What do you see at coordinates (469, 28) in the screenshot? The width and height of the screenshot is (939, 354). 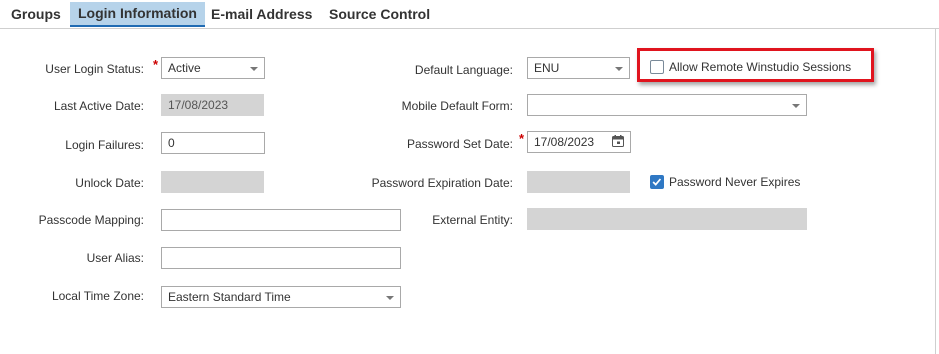 I see `tab-divider` at bounding box center [469, 28].